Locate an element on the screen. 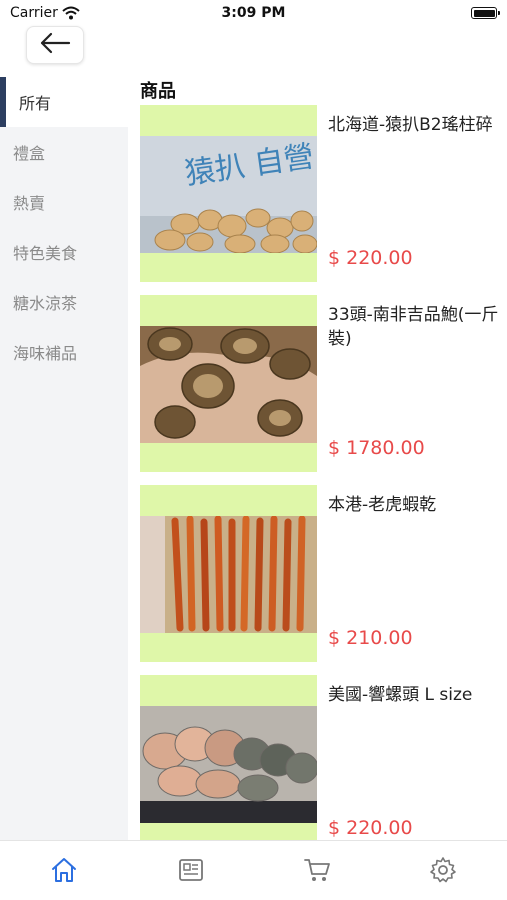 This screenshot has height=900, width=507. sidebar-item-label: 禮盒 is located at coordinates (29, 153).